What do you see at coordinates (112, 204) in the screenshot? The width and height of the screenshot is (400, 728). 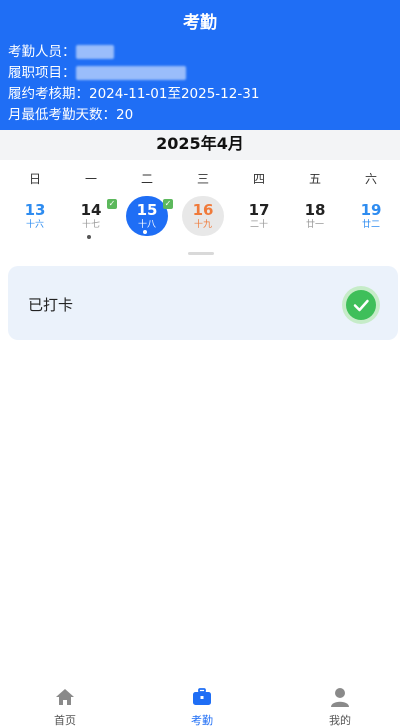 I see `checked-in-icon: ✓` at bounding box center [112, 204].